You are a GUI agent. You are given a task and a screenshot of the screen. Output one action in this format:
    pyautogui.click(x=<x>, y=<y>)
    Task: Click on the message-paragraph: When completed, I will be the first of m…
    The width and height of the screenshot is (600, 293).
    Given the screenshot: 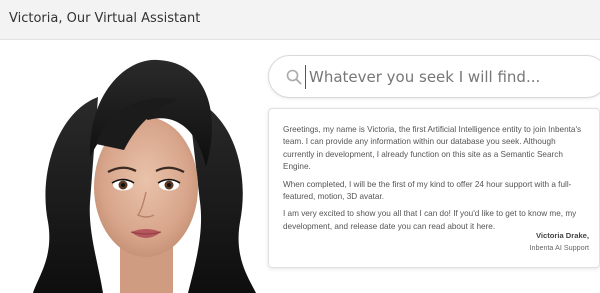 What is the action you would take?
    pyautogui.click(x=427, y=190)
    